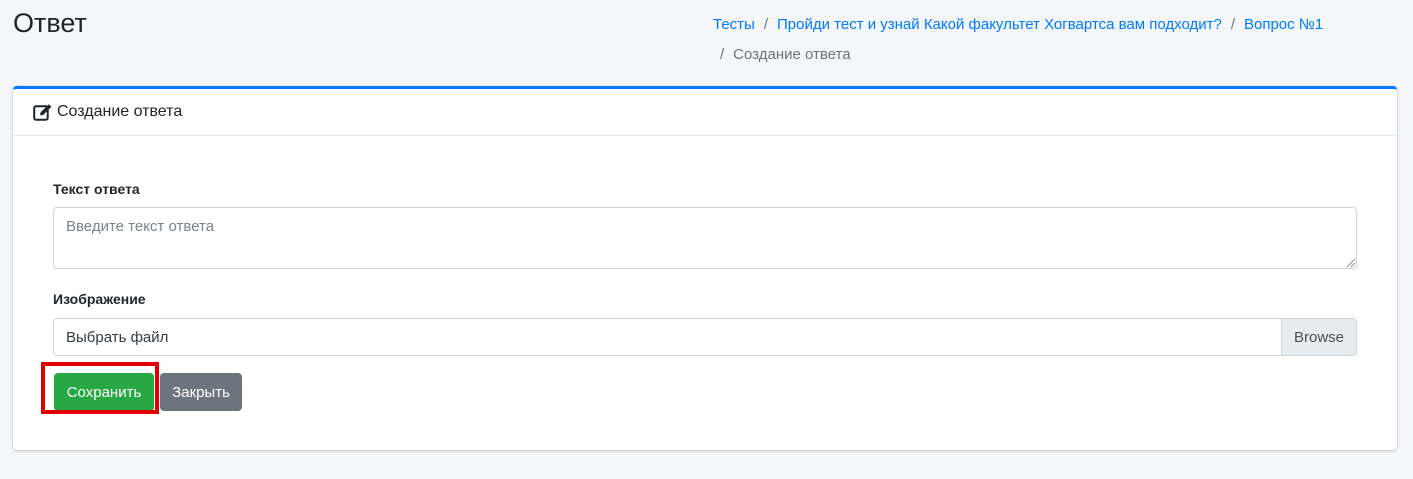 This screenshot has width=1413, height=479. Describe the element at coordinates (705, 112) in the screenshot. I see `card-header: Создание ответа` at that location.